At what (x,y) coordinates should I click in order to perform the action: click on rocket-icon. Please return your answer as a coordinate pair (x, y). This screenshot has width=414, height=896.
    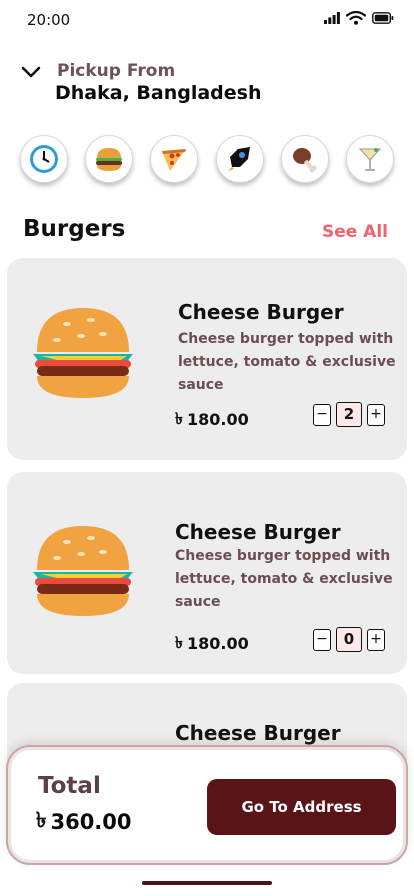
    Looking at the image, I should click on (238, 159).